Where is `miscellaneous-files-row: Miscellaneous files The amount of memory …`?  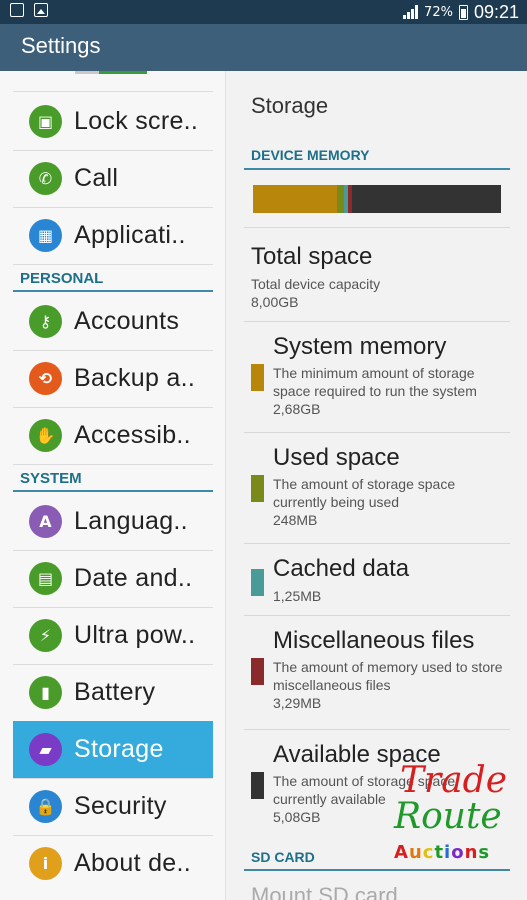 miscellaneous-files-row: Miscellaneous files The amount of memory … is located at coordinates (377, 680).